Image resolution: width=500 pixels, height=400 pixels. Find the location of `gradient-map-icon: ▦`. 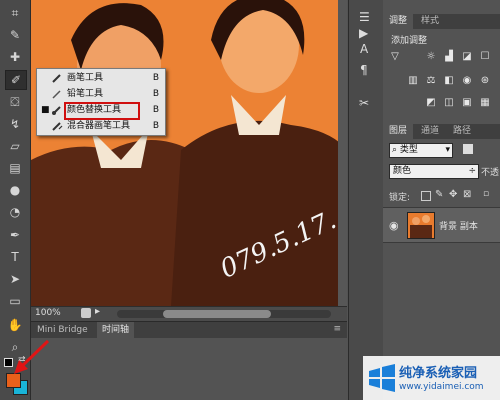

gradient-map-icon: ▦ is located at coordinates (485, 103).